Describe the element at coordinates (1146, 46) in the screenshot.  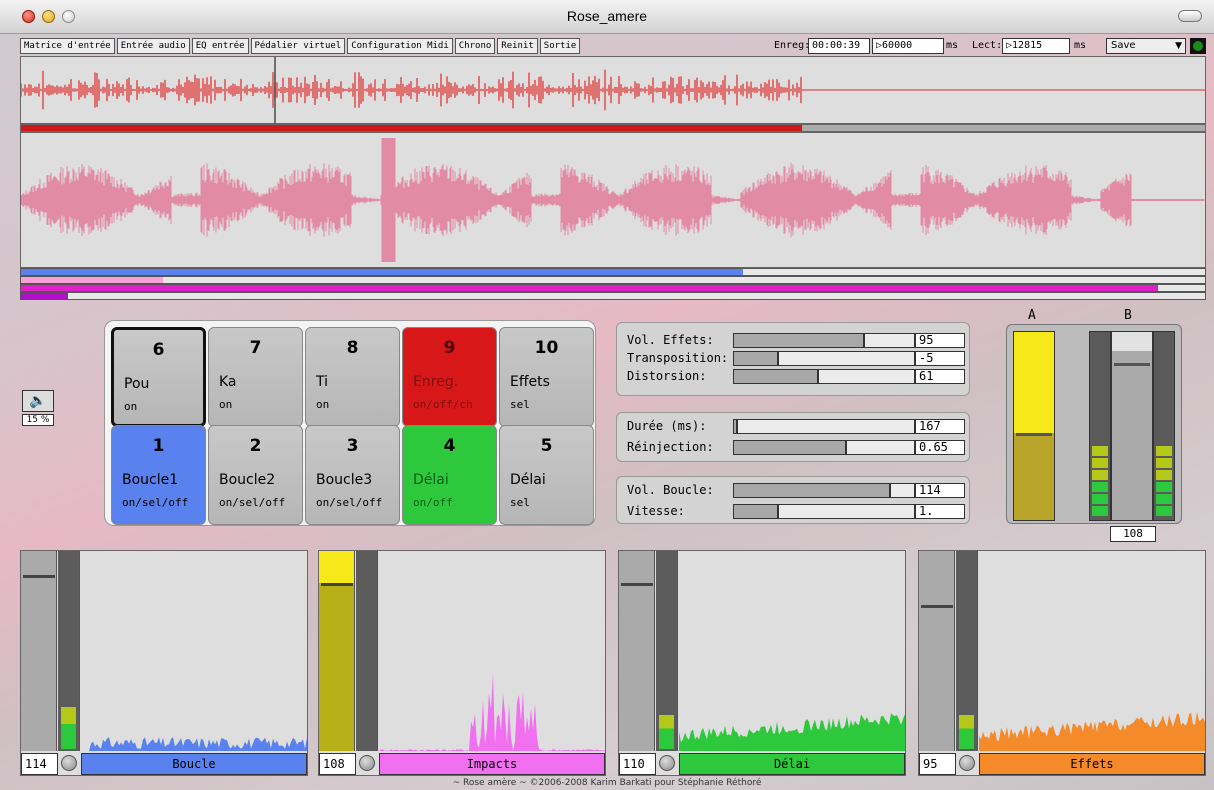
I see `save-select: Save ▼` at that location.